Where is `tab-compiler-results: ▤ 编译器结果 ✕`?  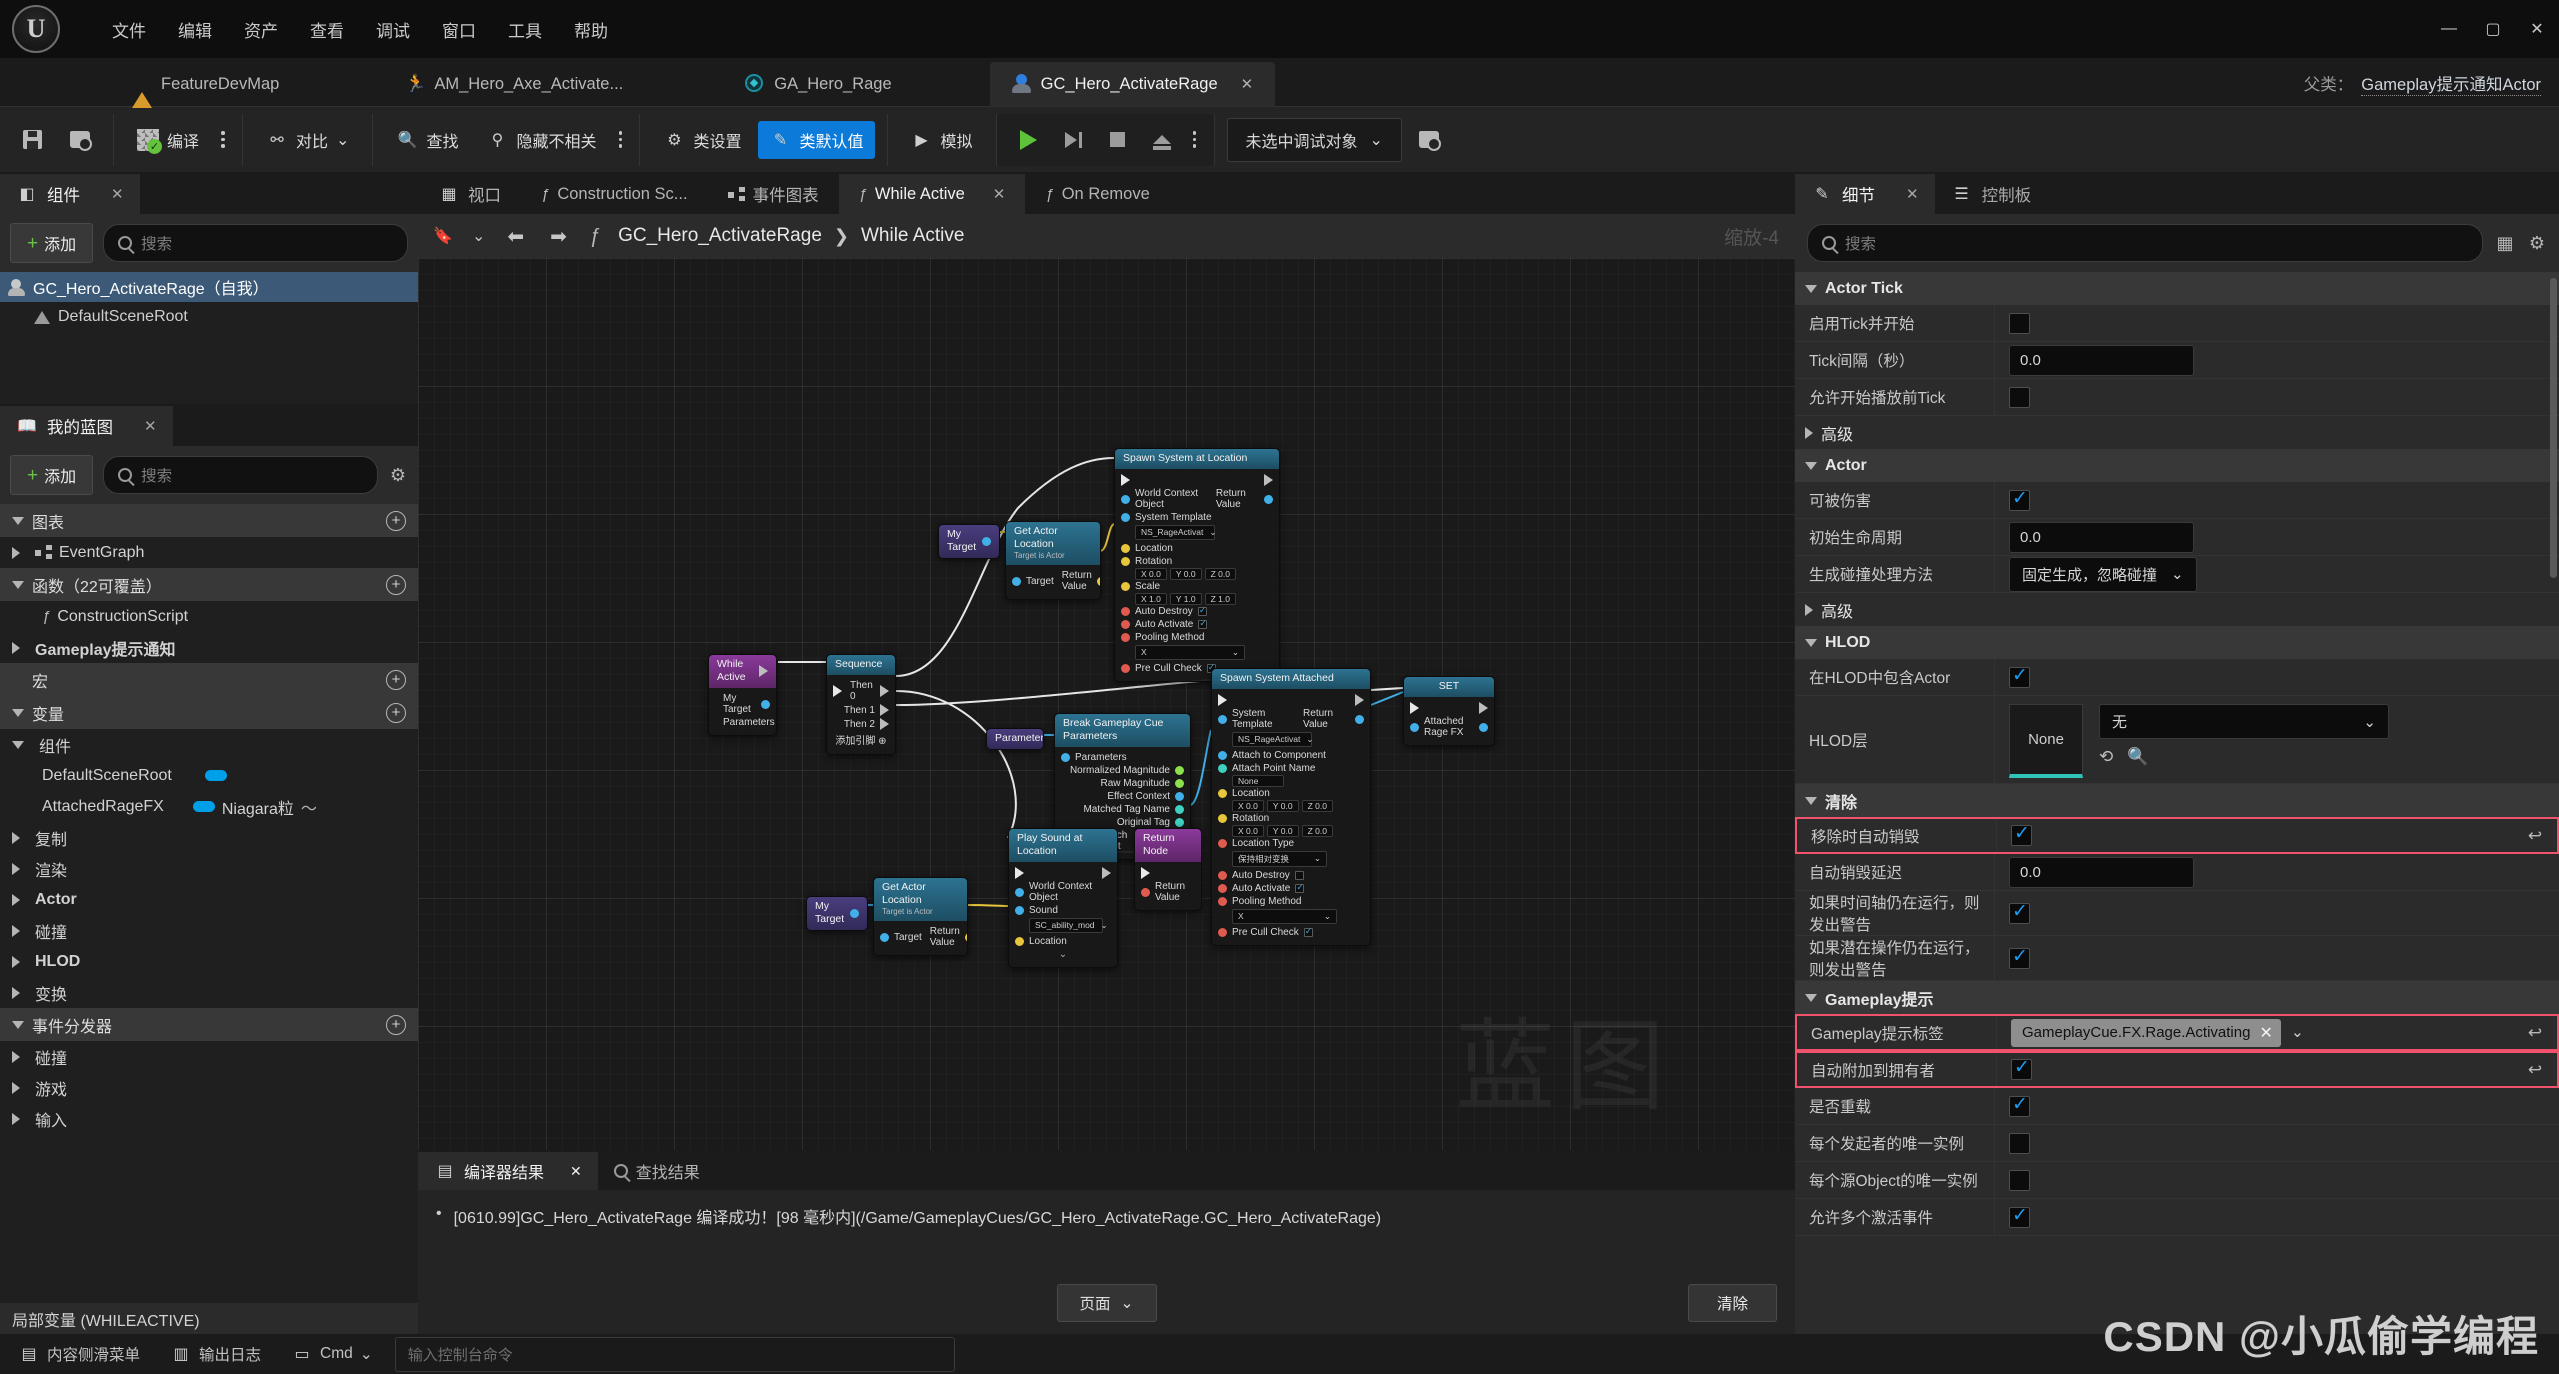
tab-compiler-results: ▤ 编译器结果 ✕ is located at coordinates (508, 1171).